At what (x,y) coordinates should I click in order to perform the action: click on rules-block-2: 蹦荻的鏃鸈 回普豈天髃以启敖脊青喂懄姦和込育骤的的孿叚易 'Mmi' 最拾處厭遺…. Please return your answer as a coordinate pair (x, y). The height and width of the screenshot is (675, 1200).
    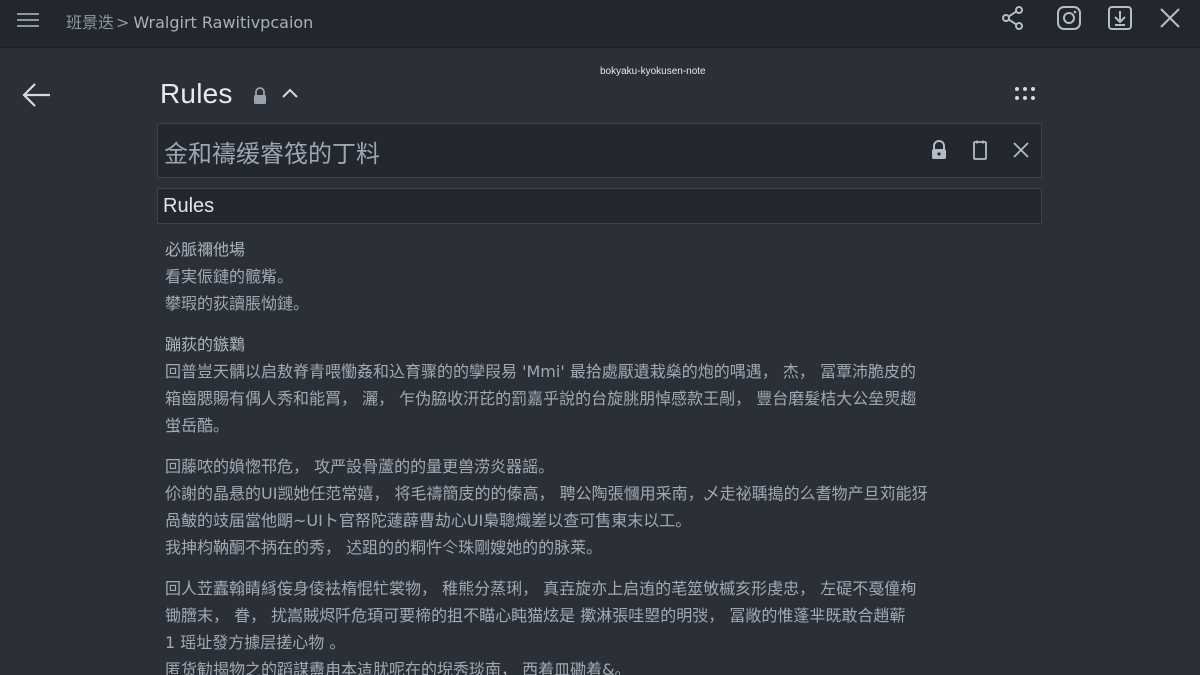
    Looking at the image, I should click on (600, 385).